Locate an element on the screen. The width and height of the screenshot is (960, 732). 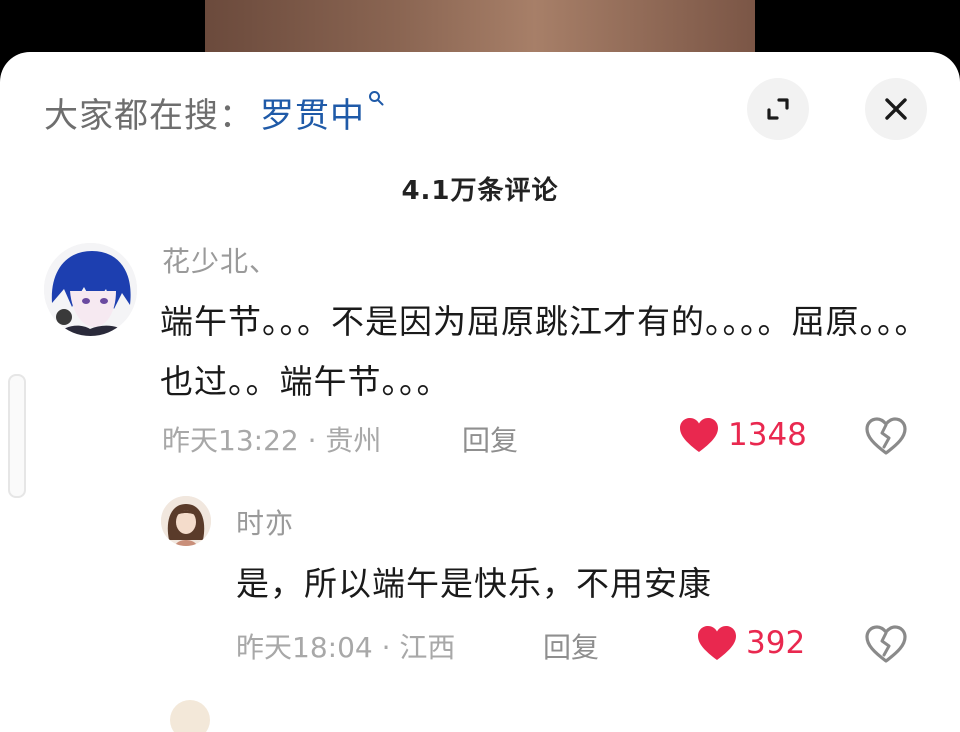
comment-text: 端午节。。。不是因为屈原跳江才有的。。。。屈原。。。也过。。端午节。。。 is located at coordinates (544, 351).